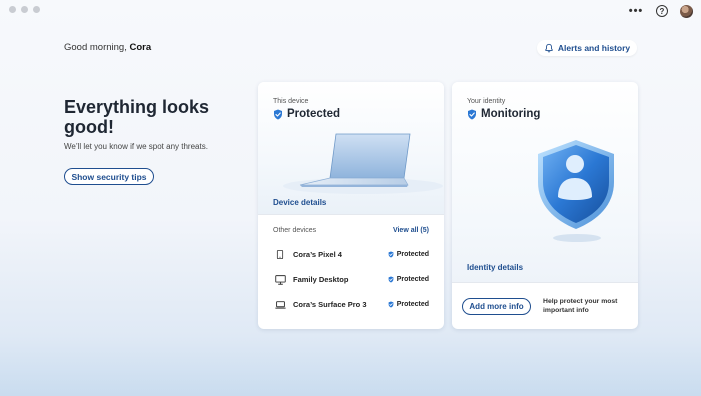  I want to click on phone-icon, so click(280, 255).